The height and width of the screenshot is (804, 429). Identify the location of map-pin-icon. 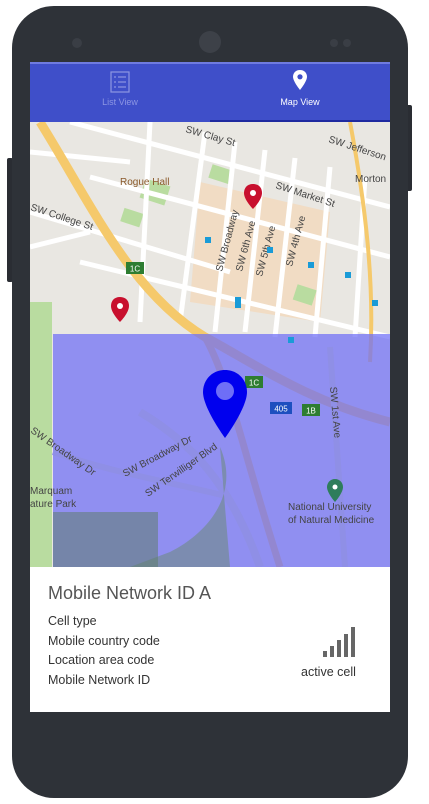
(300, 80).